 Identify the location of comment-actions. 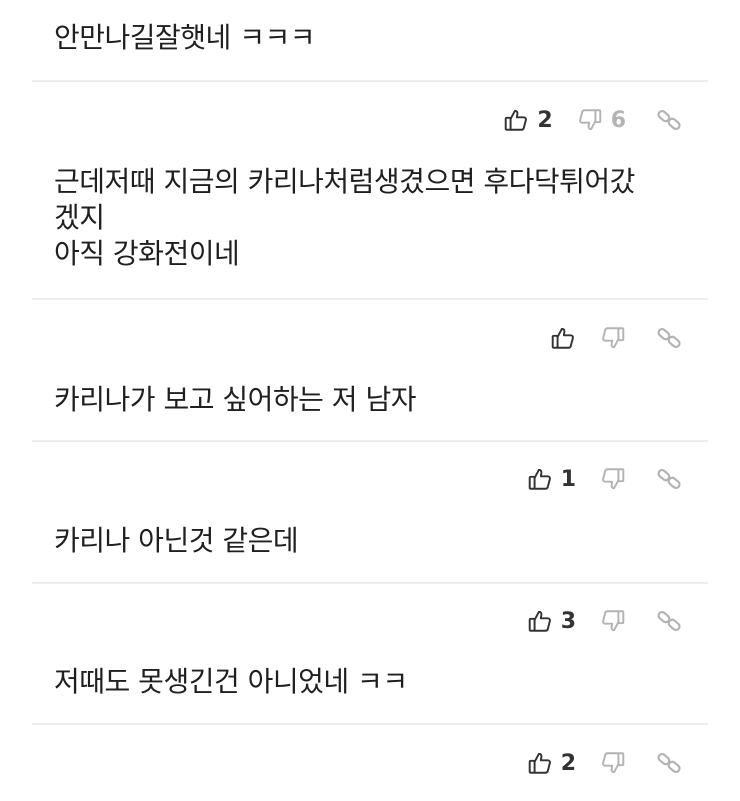
(616, 338).